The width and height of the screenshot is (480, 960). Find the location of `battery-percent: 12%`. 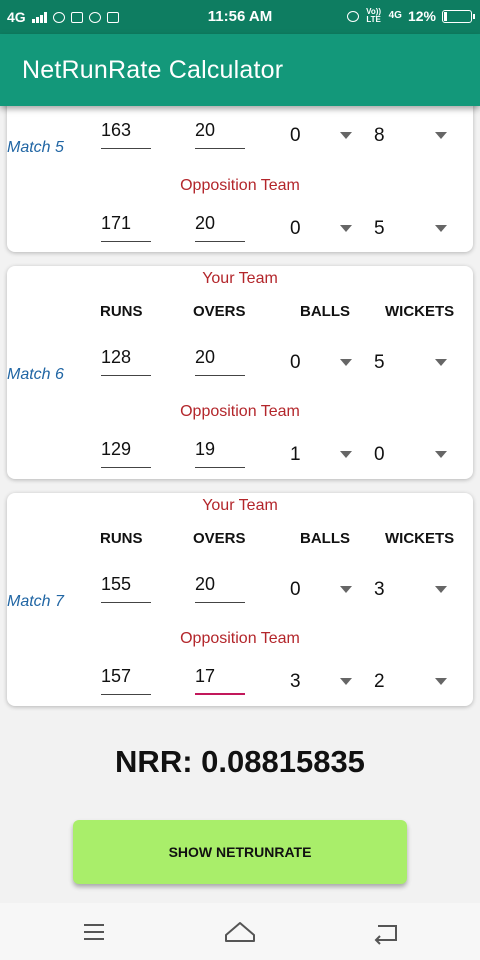

battery-percent: 12% is located at coordinates (421, 16).